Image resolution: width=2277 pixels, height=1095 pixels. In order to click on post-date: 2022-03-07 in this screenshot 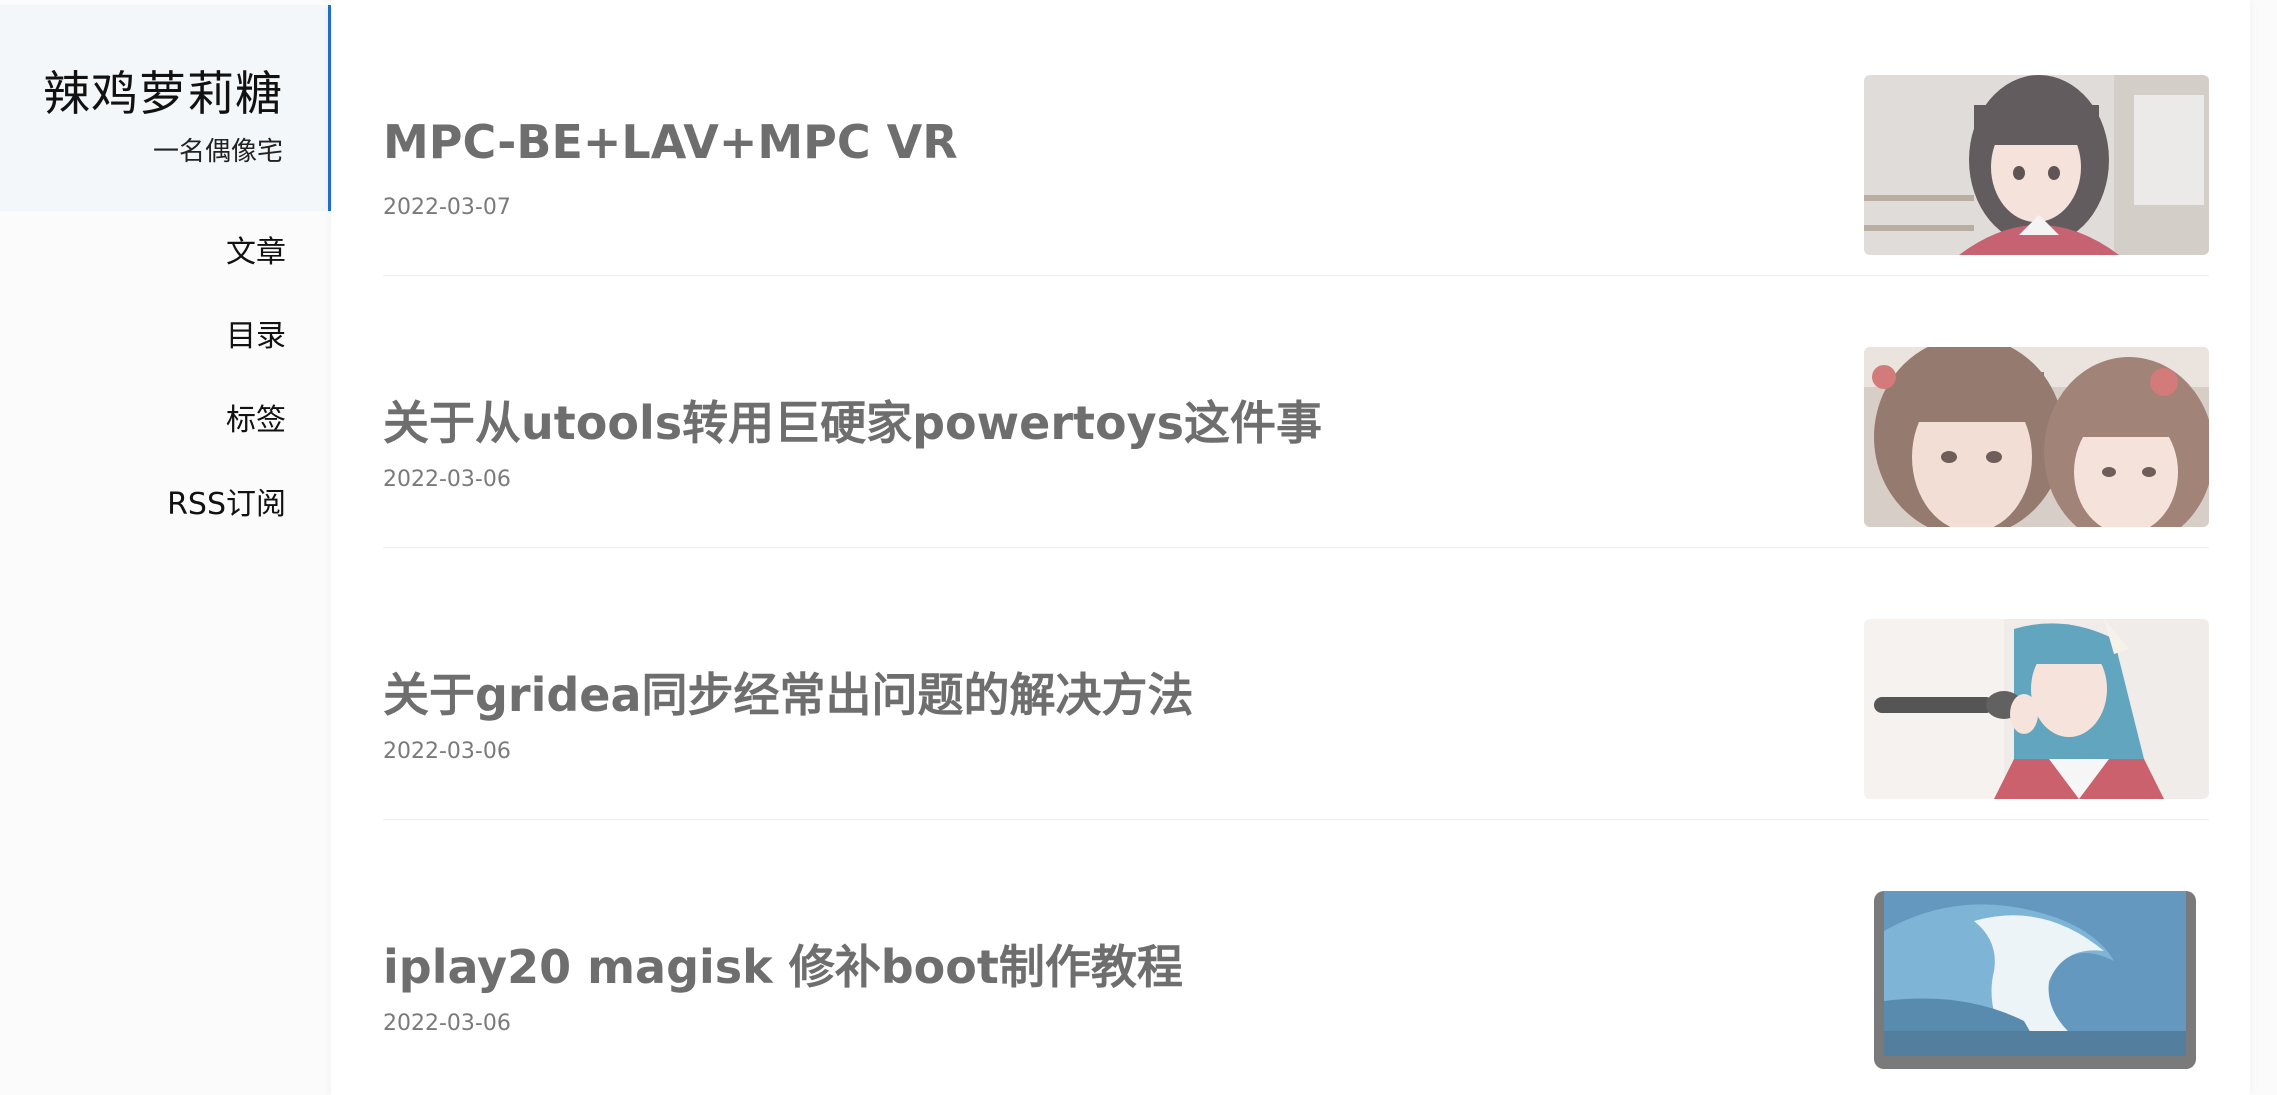, I will do `click(447, 207)`.